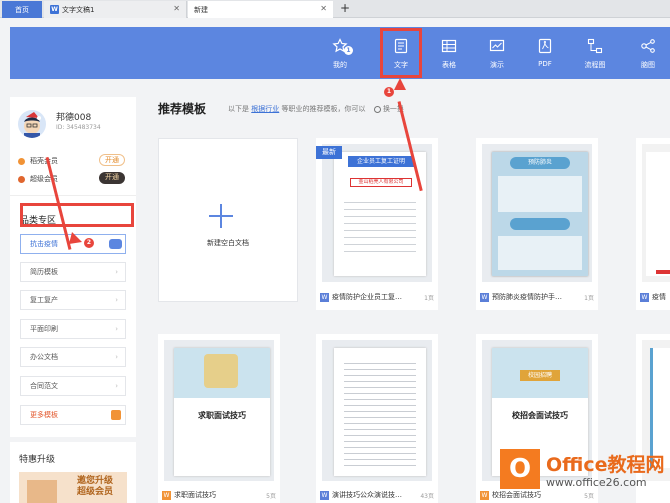 This screenshot has width=670, height=503. I want to click on template-card: 企业员工复工证明 金山稻壳人有限公司 W 疫情防护企业员工复… 1页, so click(377, 224).